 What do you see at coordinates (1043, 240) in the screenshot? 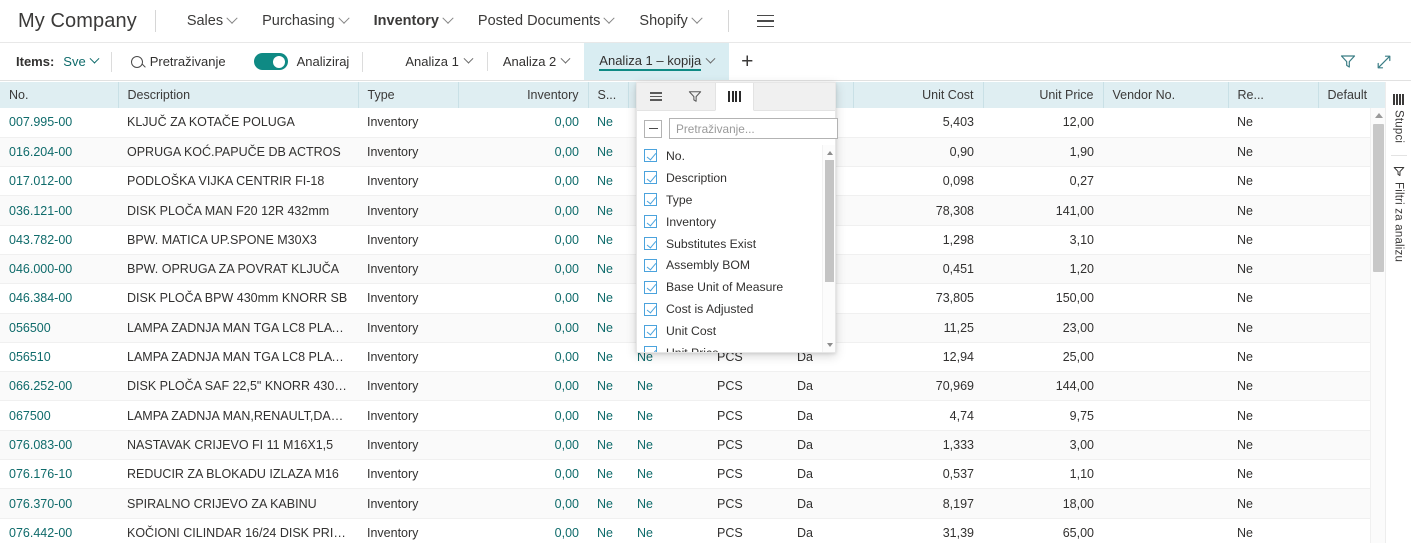
I see `cell-unit_price: 3,10` at bounding box center [1043, 240].